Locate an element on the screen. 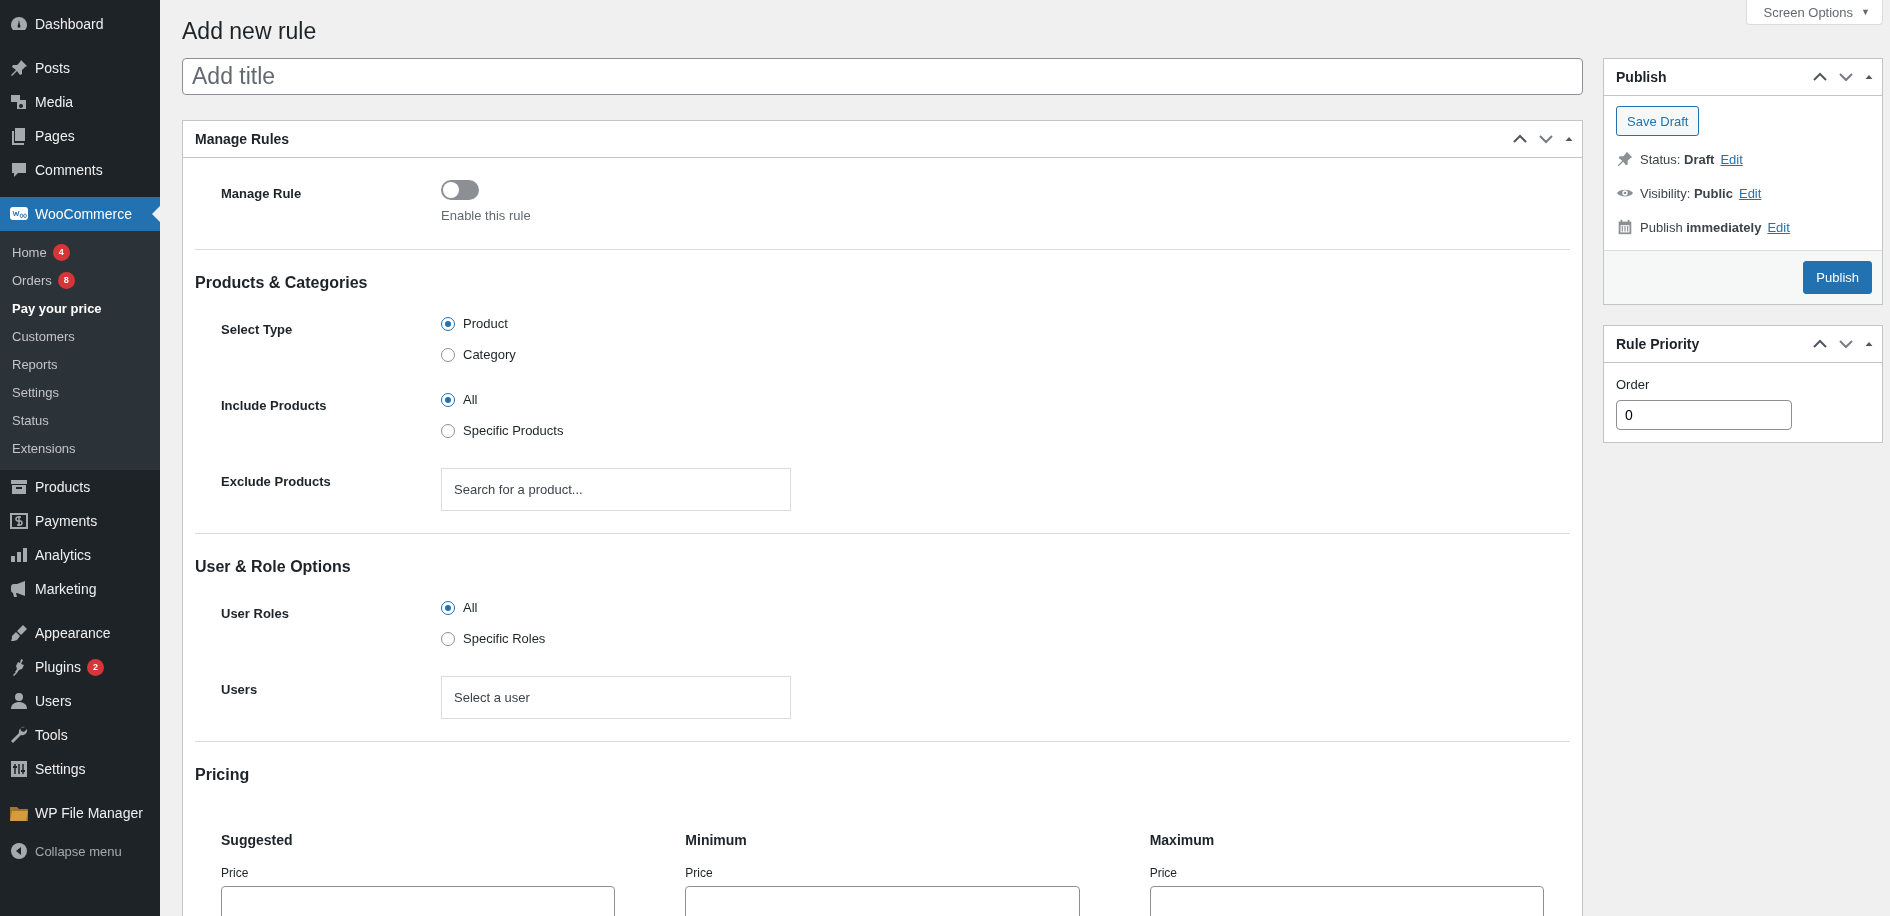 Image resolution: width=1890 pixels, height=916 pixels. field-label: Manage Rule is located at coordinates (261, 194).